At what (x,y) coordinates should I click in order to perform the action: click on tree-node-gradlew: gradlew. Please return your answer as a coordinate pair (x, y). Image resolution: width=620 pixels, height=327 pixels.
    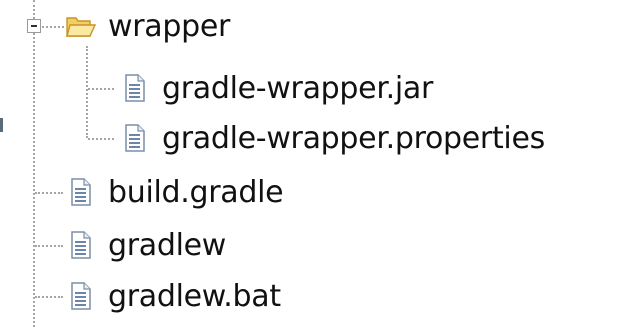
    Looking at the image, I should click on (146, 245).